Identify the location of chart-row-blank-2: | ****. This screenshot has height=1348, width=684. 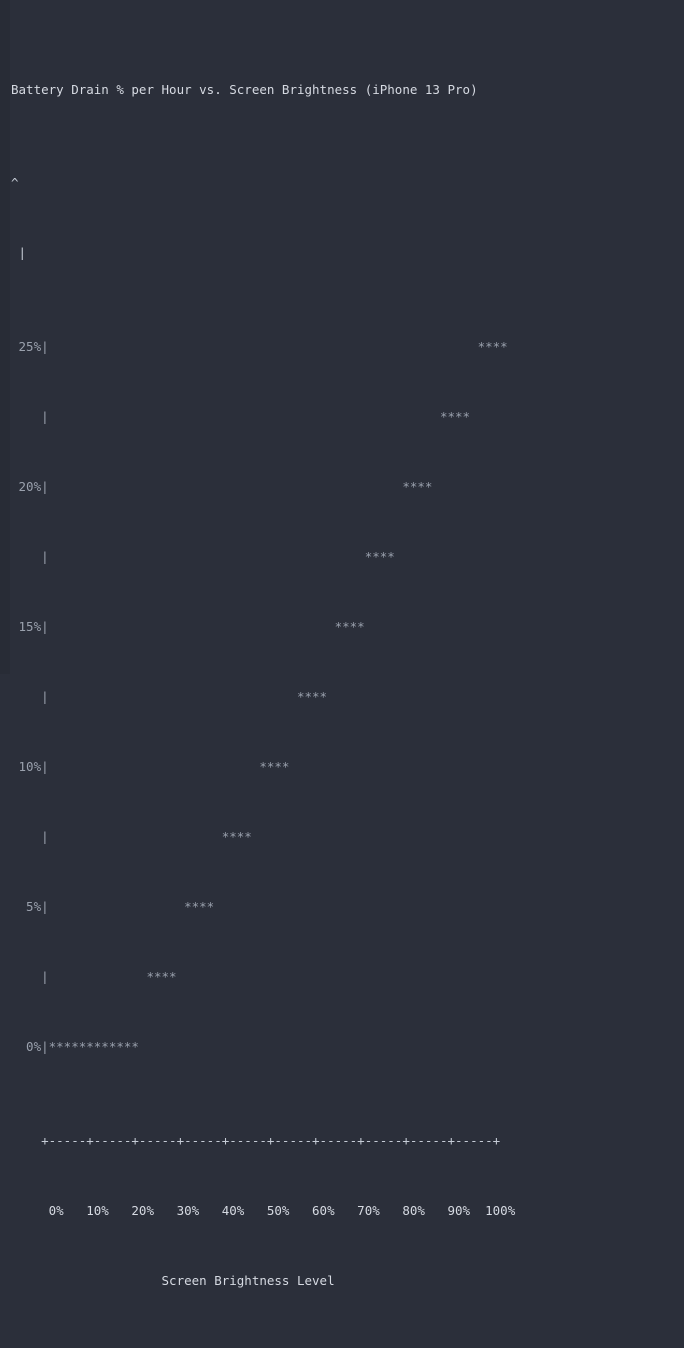
(203, 556).